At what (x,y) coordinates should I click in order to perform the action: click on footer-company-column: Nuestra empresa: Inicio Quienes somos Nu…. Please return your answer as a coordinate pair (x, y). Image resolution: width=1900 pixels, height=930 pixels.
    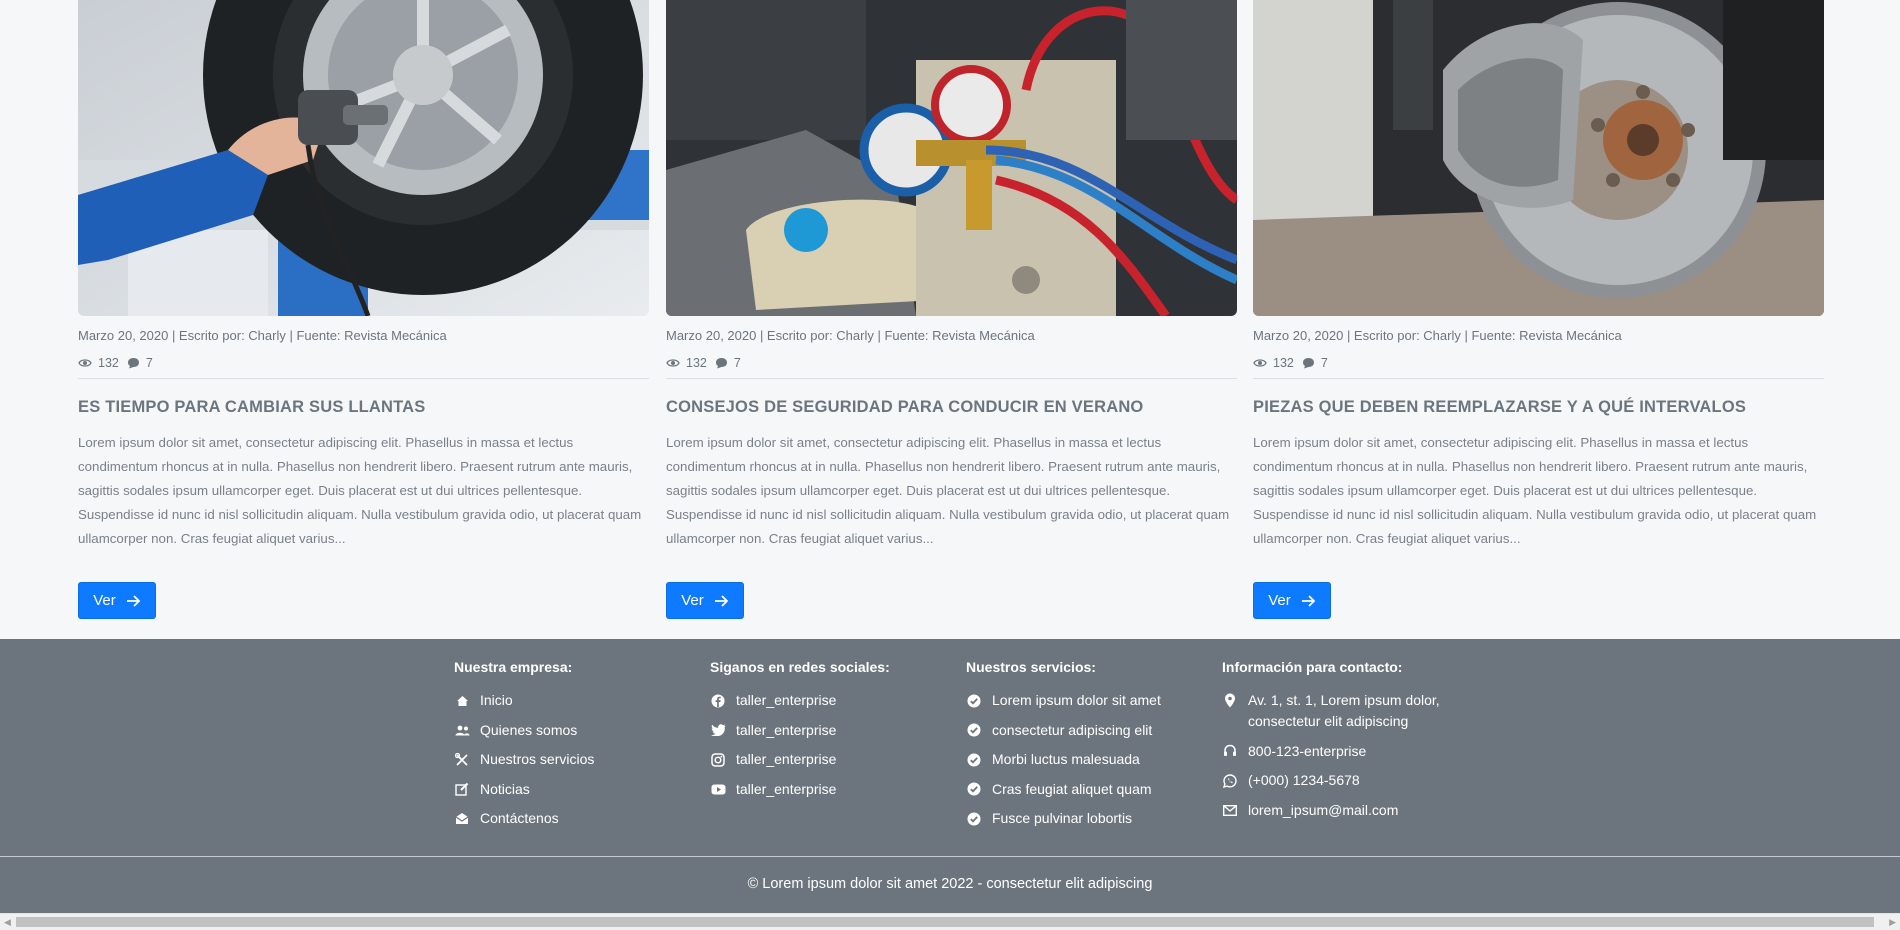
    Looking at the image, I should click on (574, 748).